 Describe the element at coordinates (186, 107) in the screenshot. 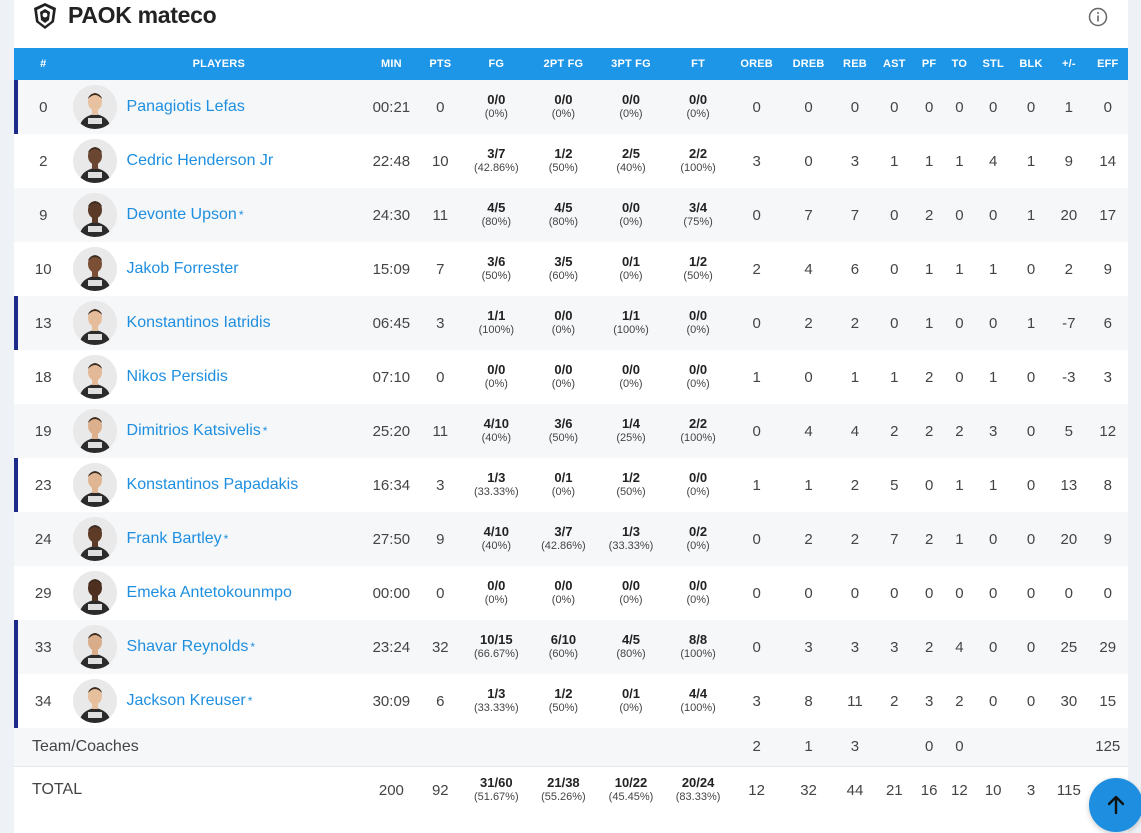

I see `player-name-link: Panagiotis Lefas` at that location.